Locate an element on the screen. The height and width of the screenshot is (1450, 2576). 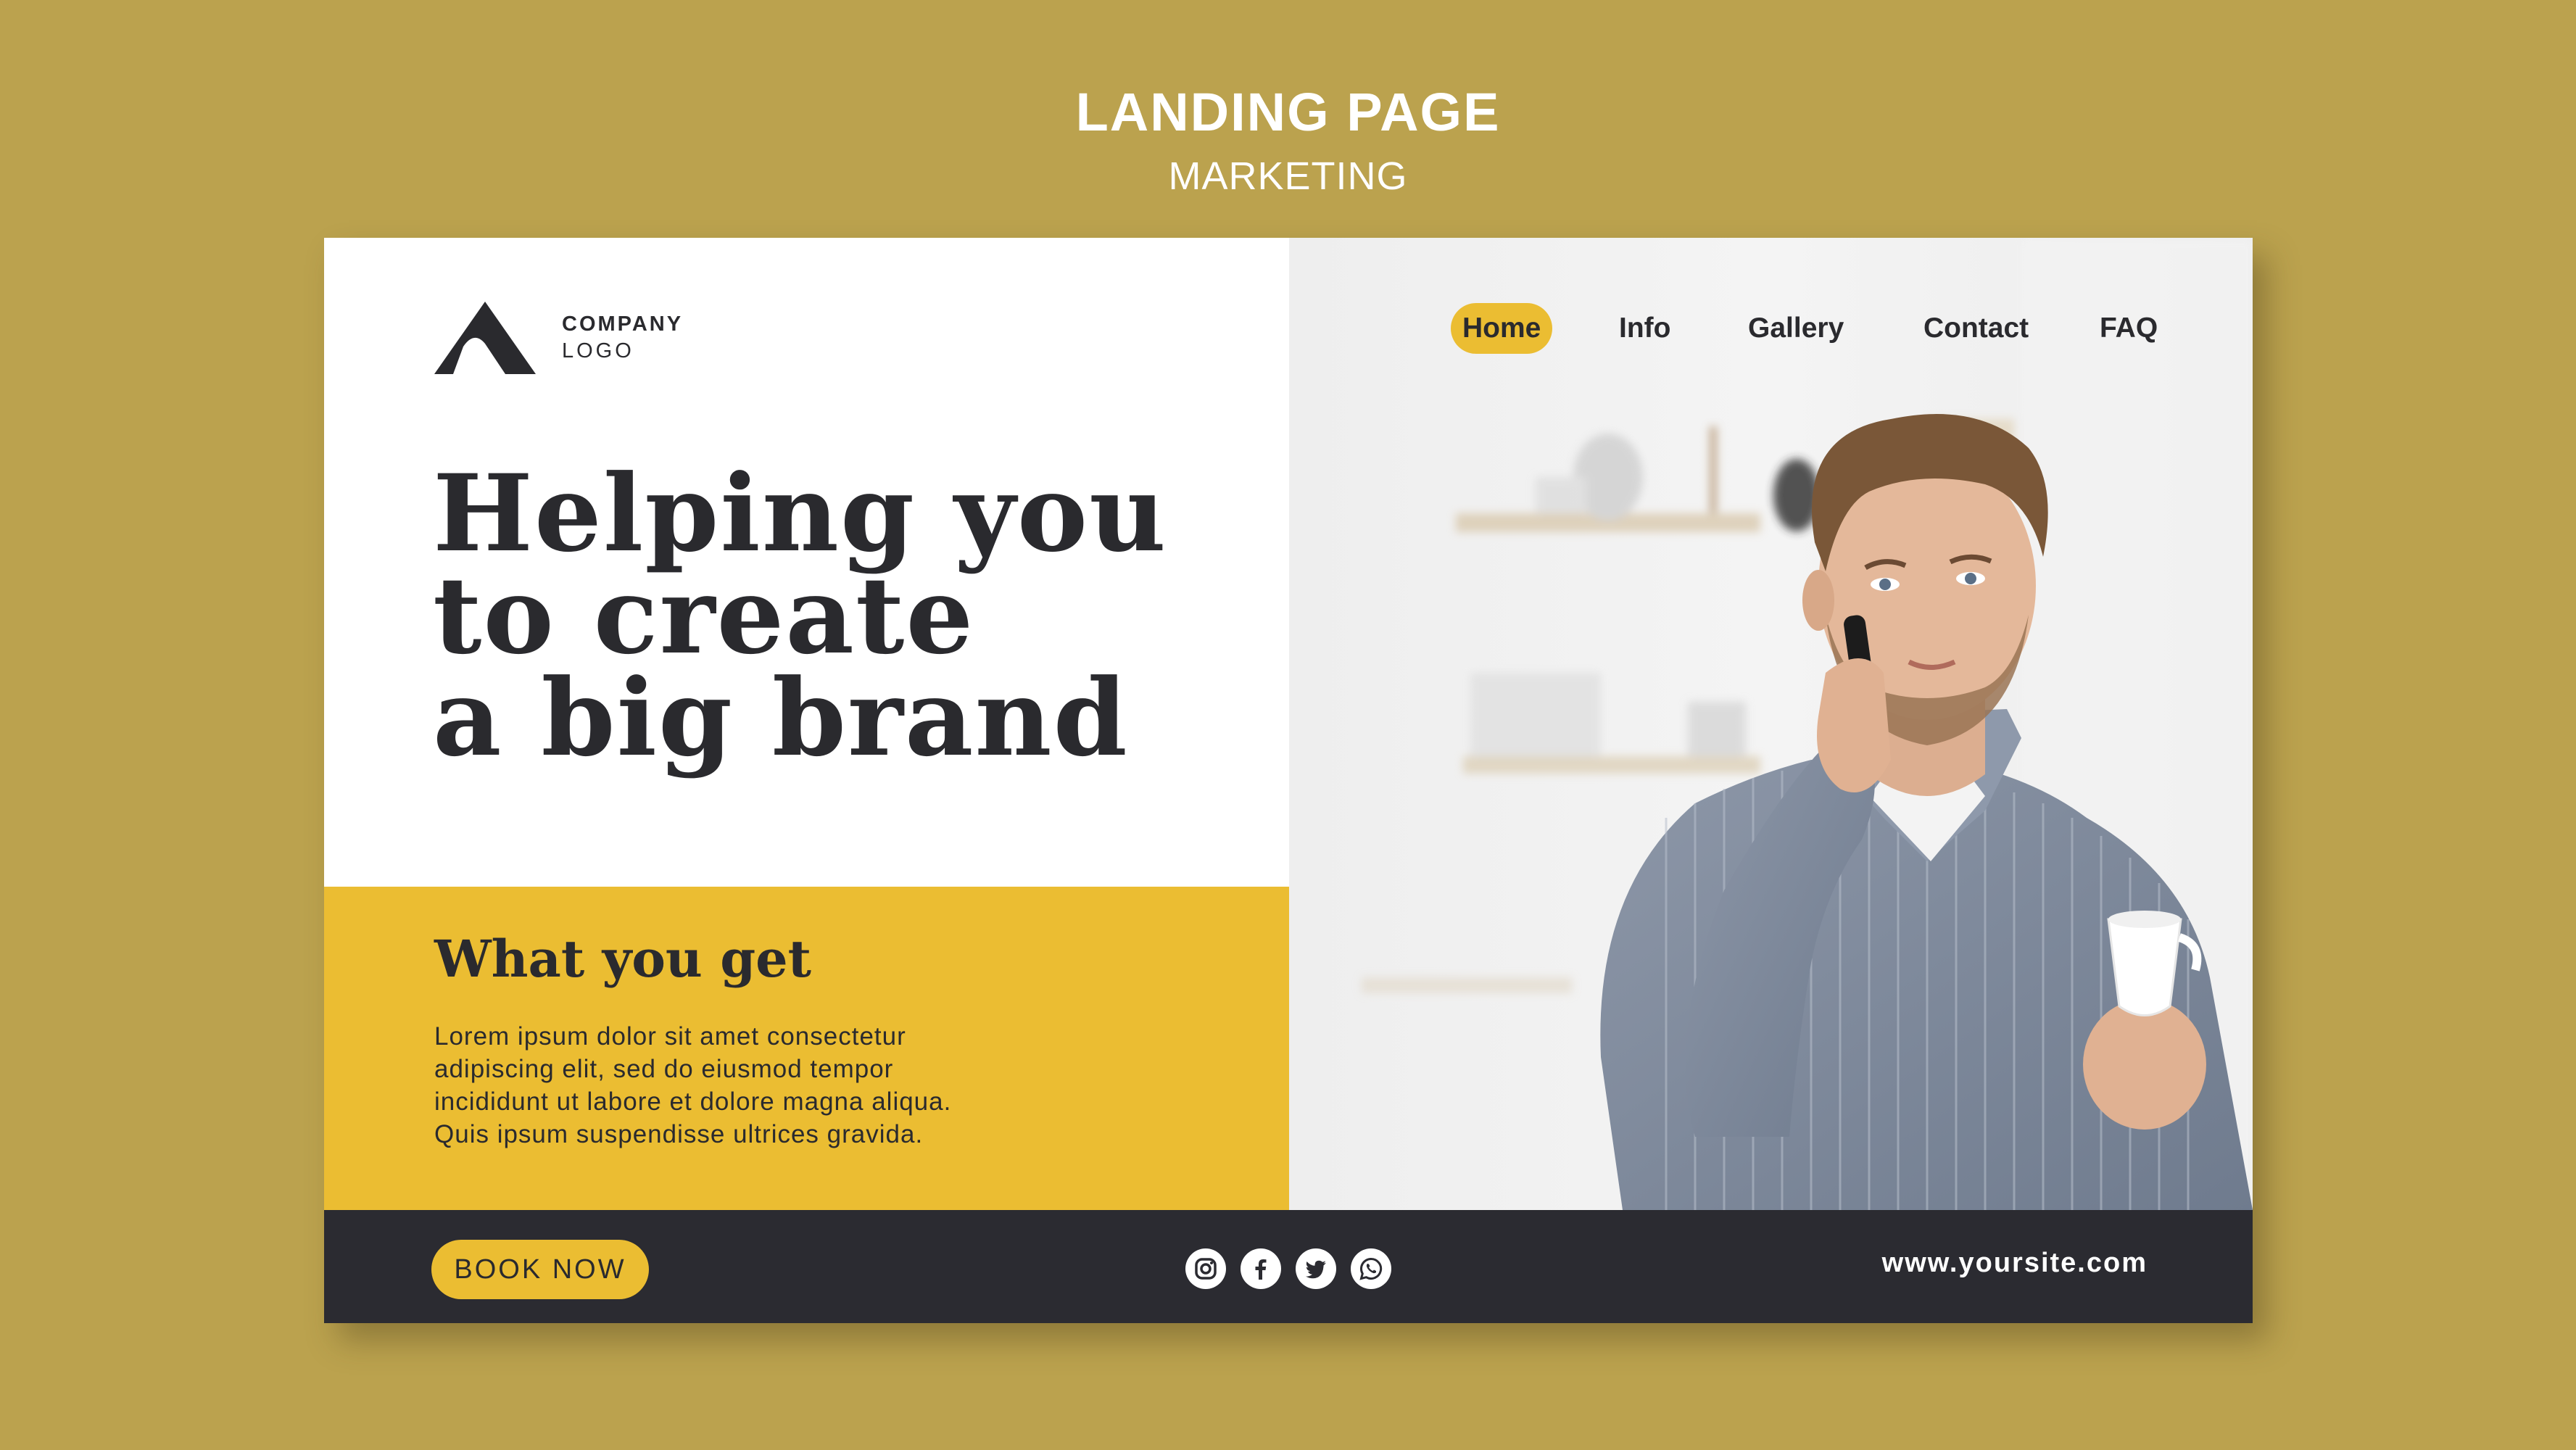
book-now-button: BOOK NOW is located at coordinates (540, 1269).